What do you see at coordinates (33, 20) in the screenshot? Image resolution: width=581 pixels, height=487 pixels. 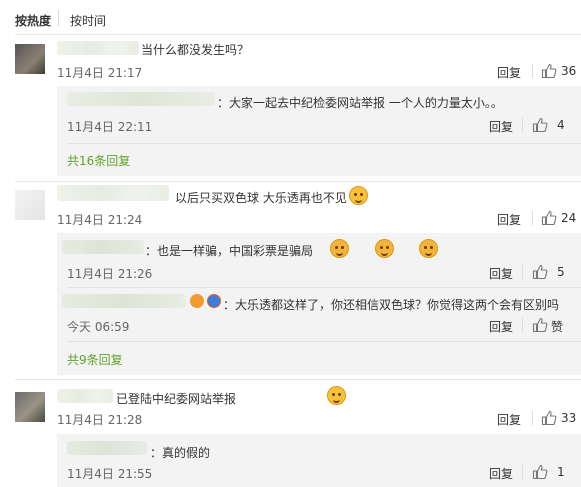 I see `sort-by-hot-tab: 按热度` at bounding box center [33, 20].